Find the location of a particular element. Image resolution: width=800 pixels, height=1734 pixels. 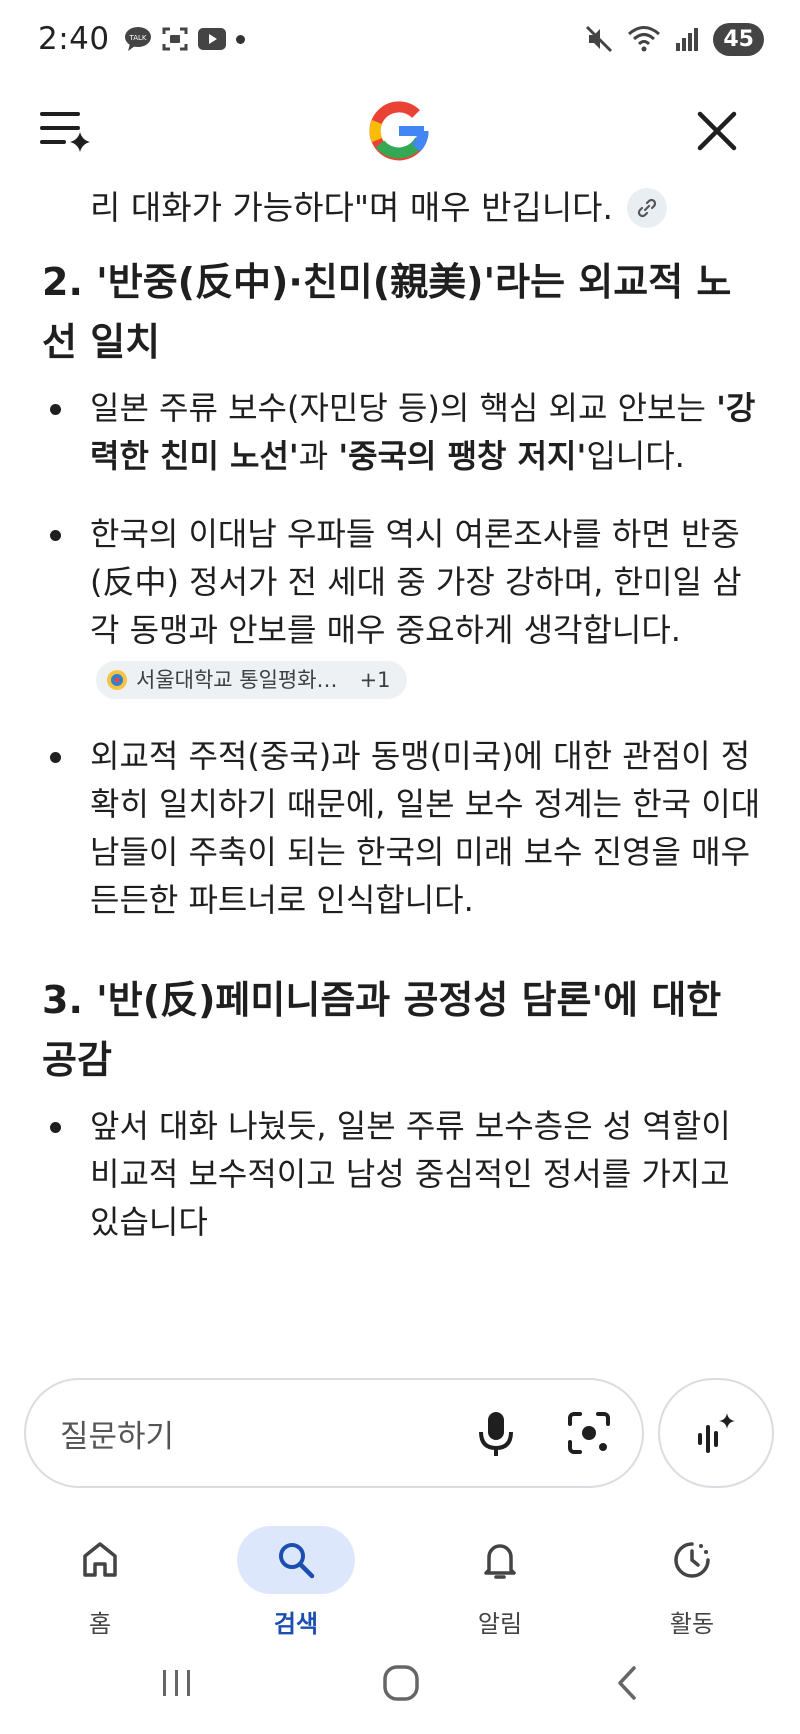

back-icon is located at coordinates (627, 1683).